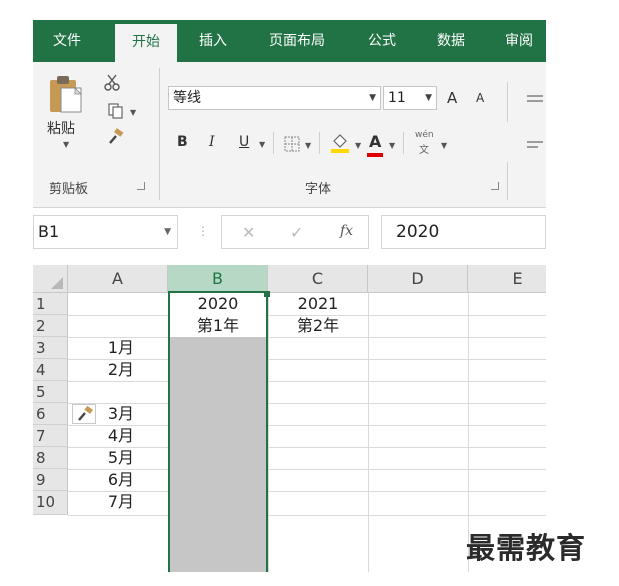 This screenshot has width=619, height=586. I want to click on cell-a4: 2月, so click(101, 370).